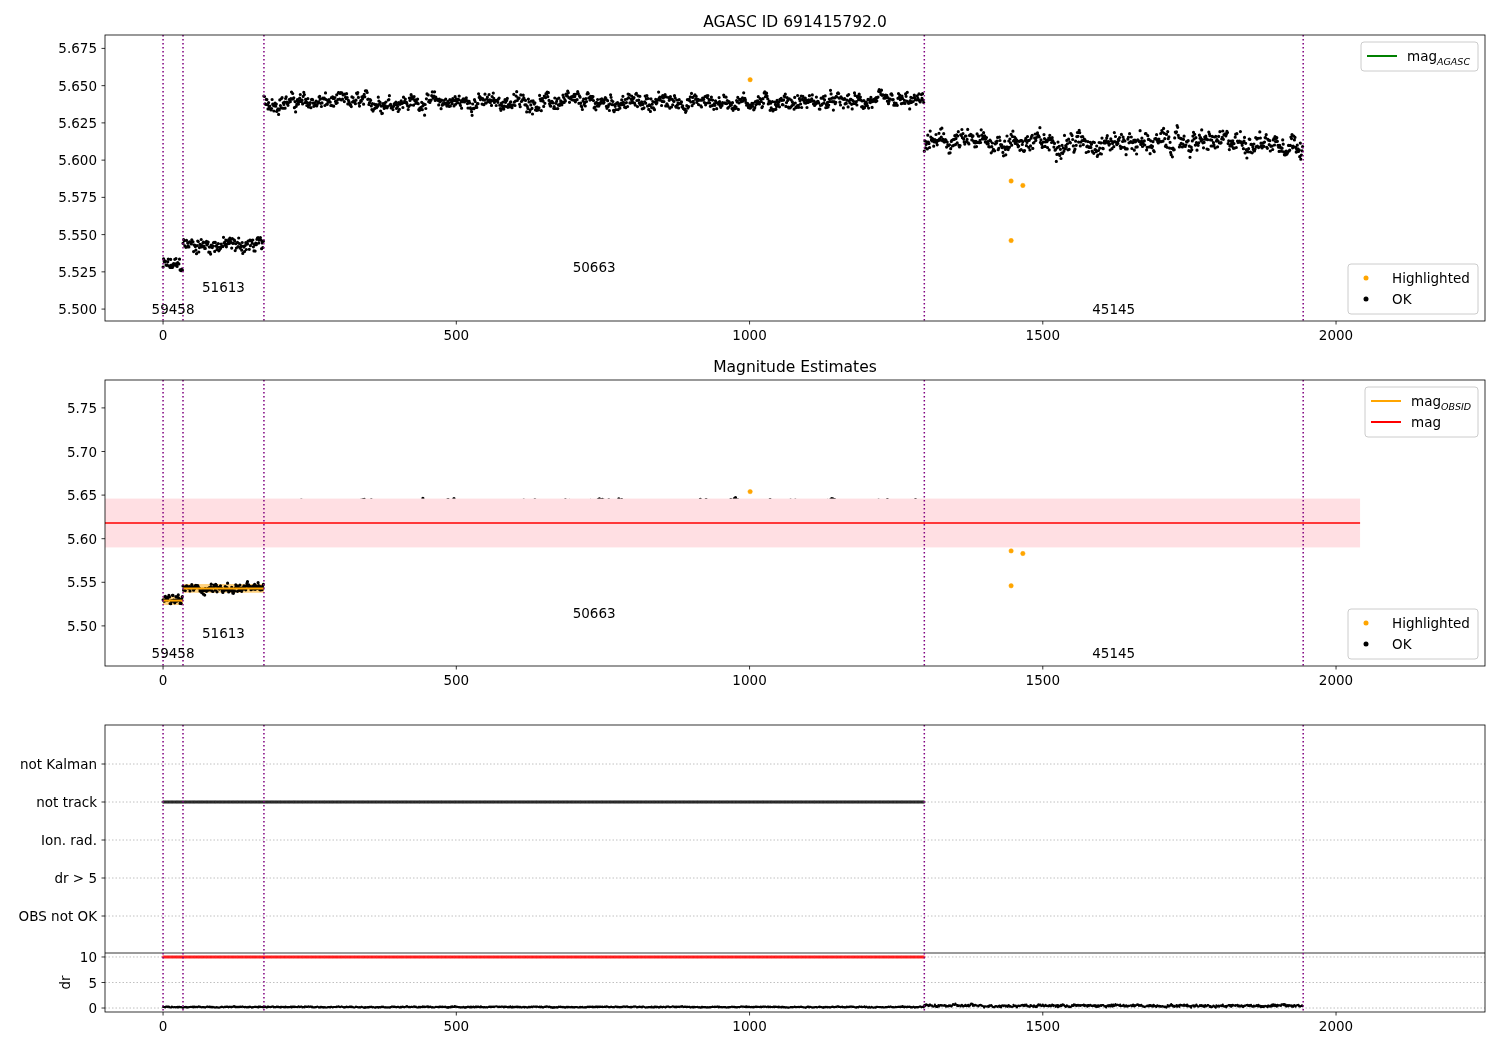 This screenshot has width=1500, height=1050. What do you see at coordinates (57, 916) in the screenshot?
I see `y-tick-label: OBS not OK` at bounding box center [57, 916].